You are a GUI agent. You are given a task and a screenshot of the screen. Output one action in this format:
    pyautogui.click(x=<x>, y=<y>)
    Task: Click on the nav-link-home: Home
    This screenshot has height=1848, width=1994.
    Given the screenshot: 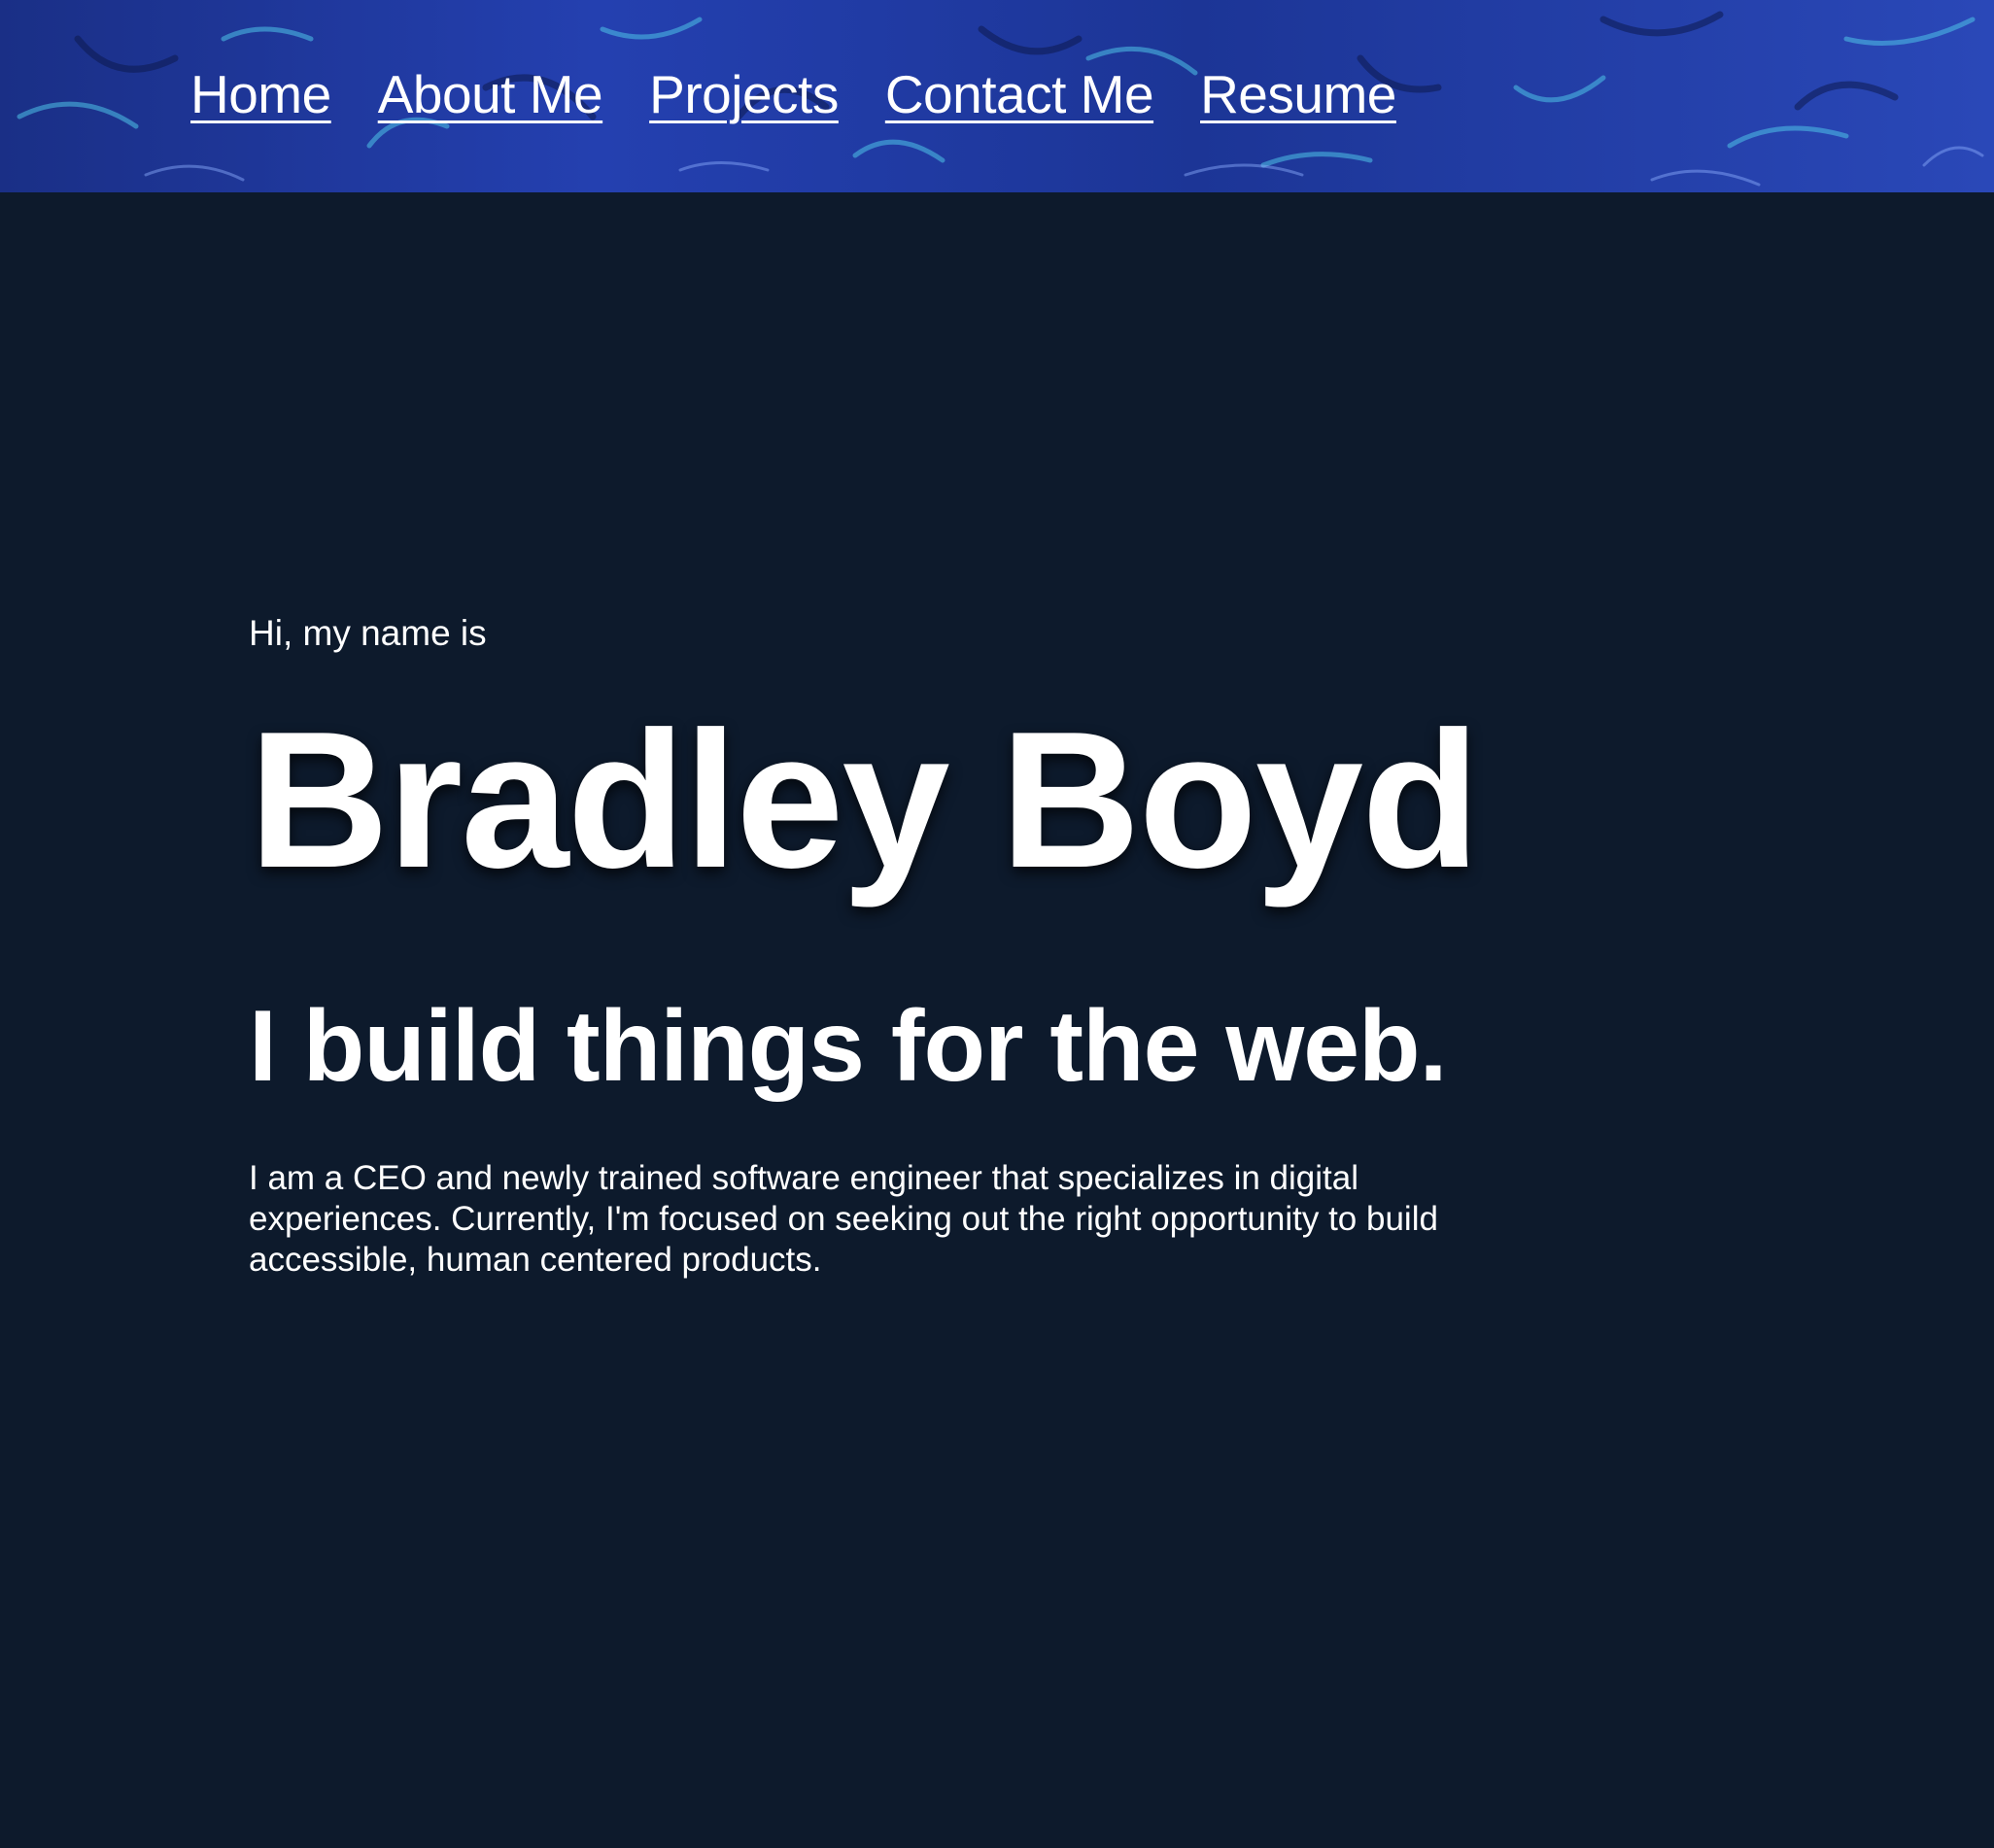 What is the action you would take?
    pyautogui.click(x=260, y=94)
    